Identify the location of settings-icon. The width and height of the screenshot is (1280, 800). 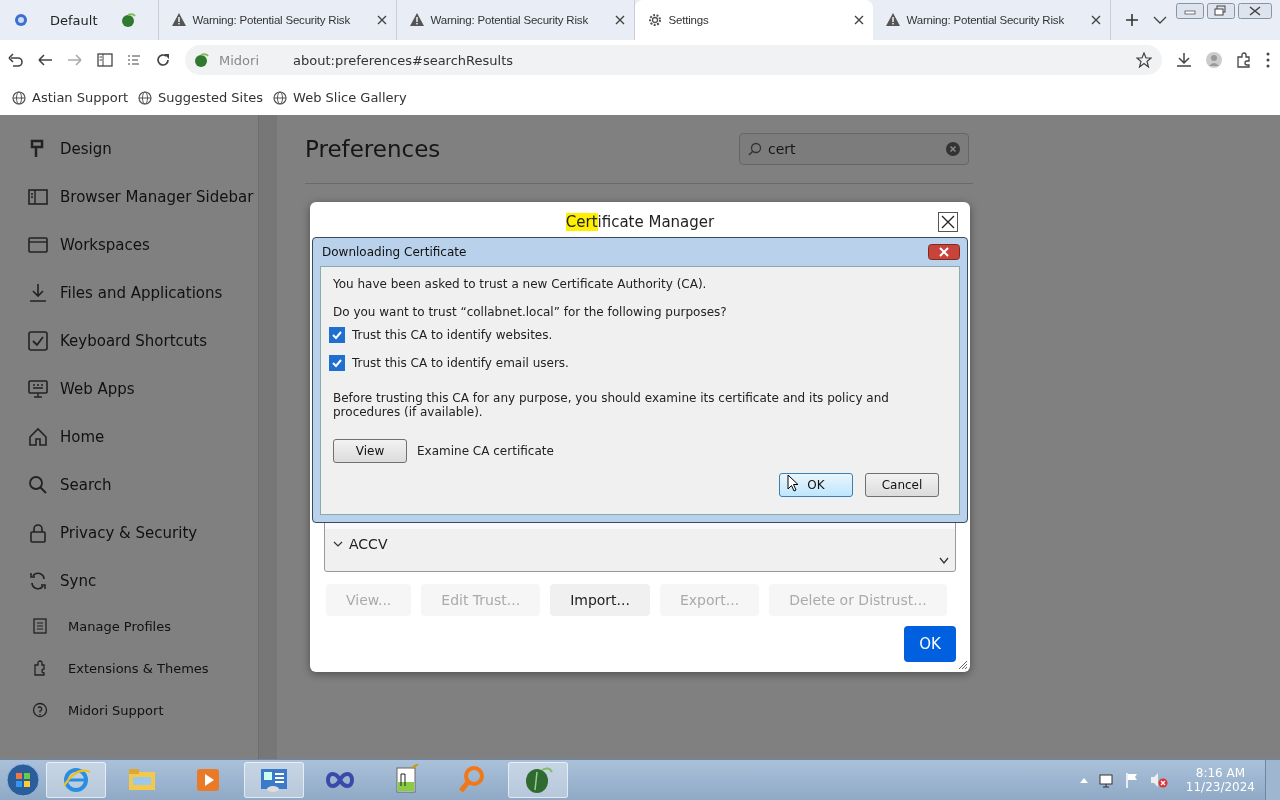
(654, 20).